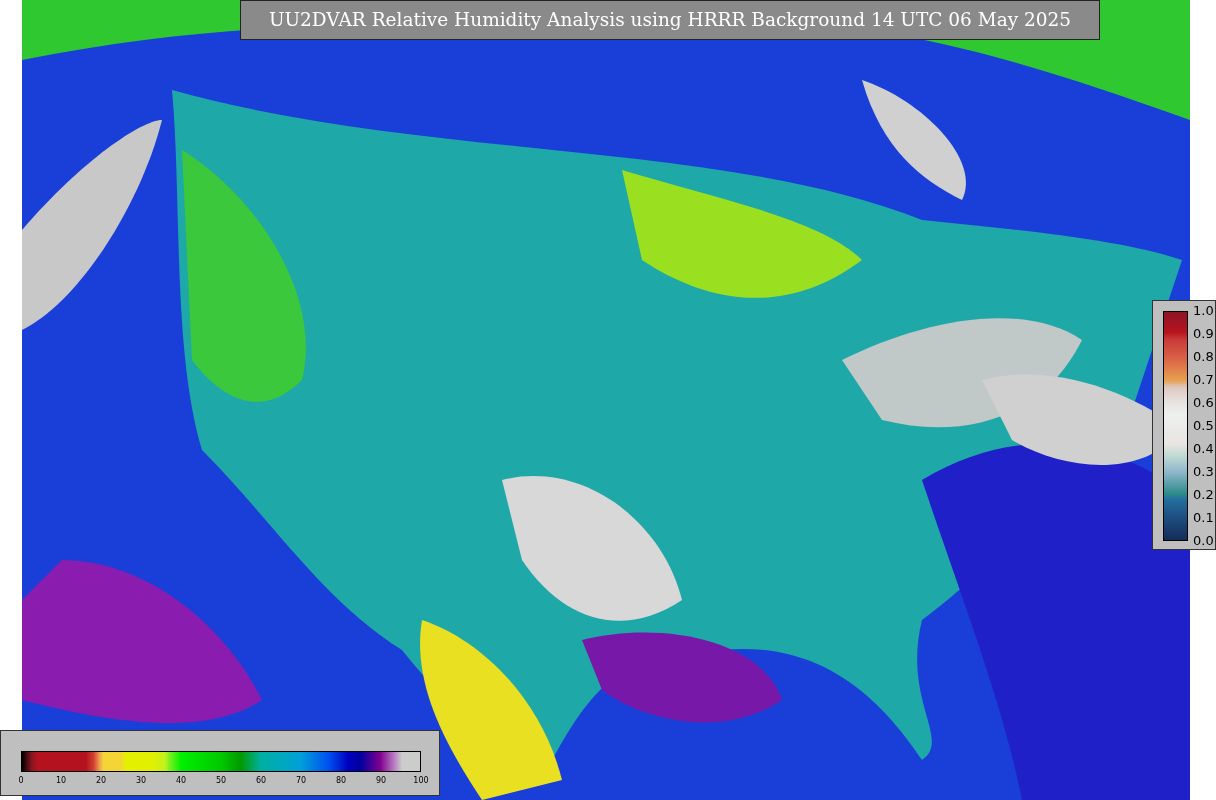  What do you see at coordinates (1203, 311) in the screenshot?
I see `tick-label: 1.0` at bounding box center [1203, 311].